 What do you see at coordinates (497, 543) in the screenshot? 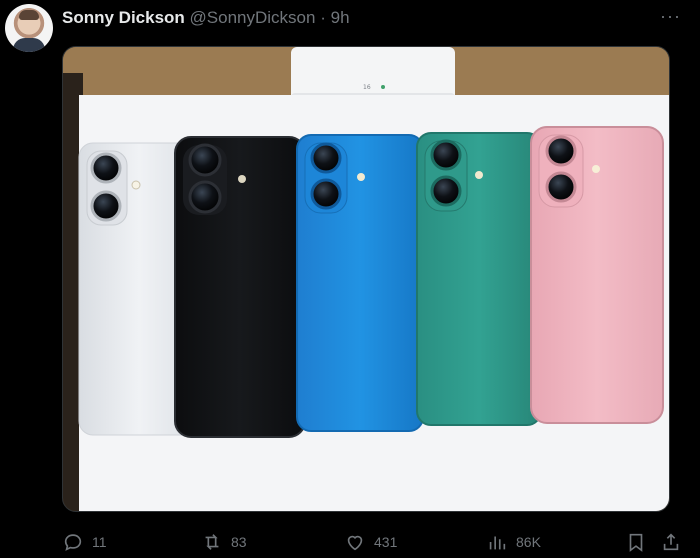
I see `views-icon` at bounding box center [497, 543].